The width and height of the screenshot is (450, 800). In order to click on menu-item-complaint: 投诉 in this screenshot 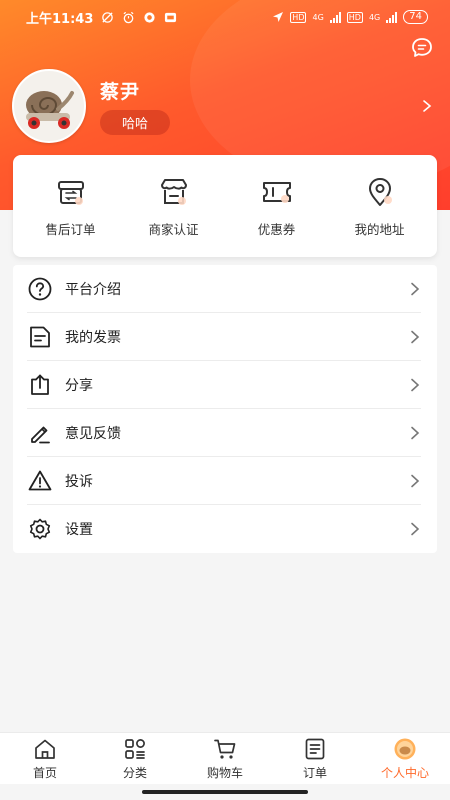, I will do `click(224, 481)`.